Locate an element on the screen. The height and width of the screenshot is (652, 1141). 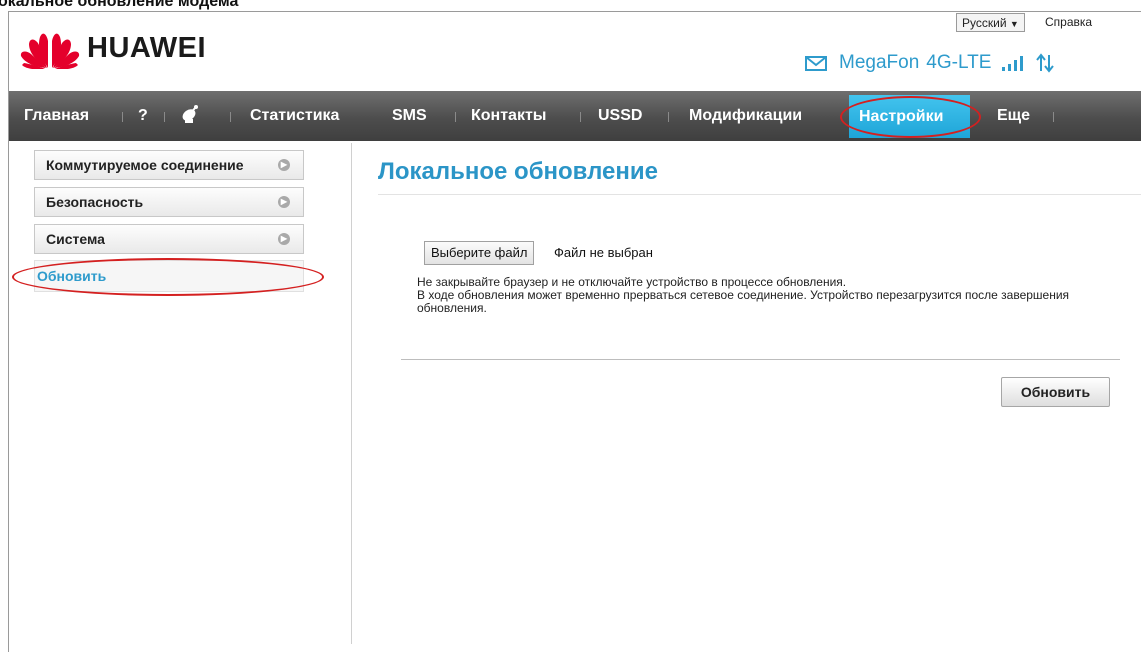
sidebar-divider is located at coordinates (351, 393).